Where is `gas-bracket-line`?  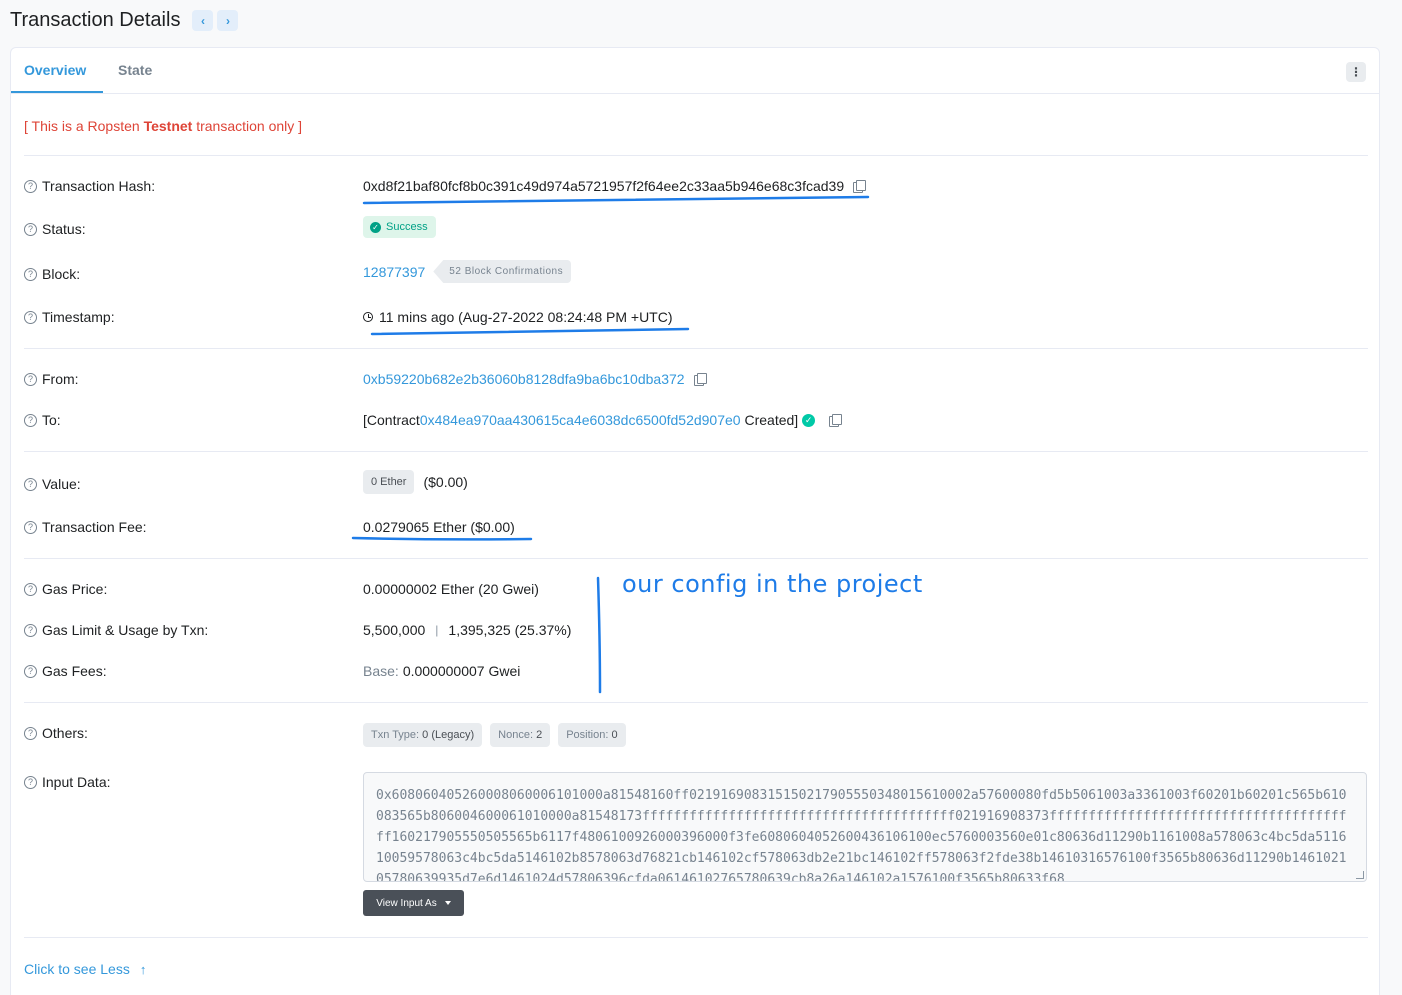
gas-bracket-line is located at coordinates (599, 635).